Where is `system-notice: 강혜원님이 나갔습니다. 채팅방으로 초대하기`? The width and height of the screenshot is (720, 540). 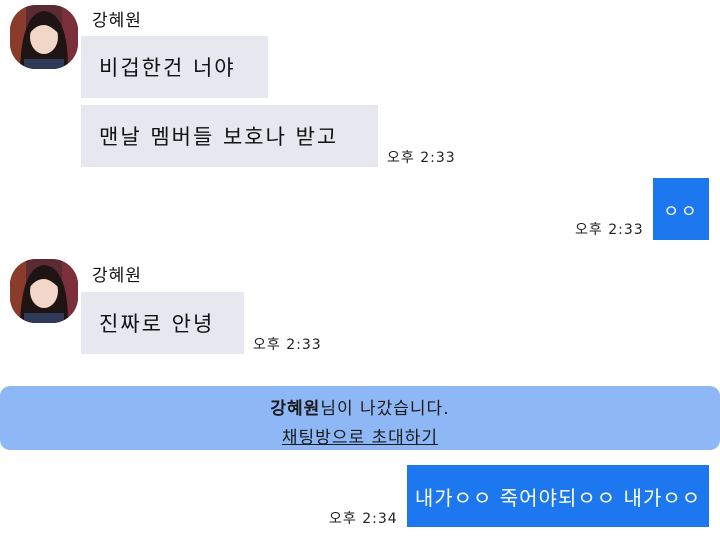
system-notice: 강혜원님이 나갔습니다. 채팅방으로 초대하기 is located at coordinates (360, 418).